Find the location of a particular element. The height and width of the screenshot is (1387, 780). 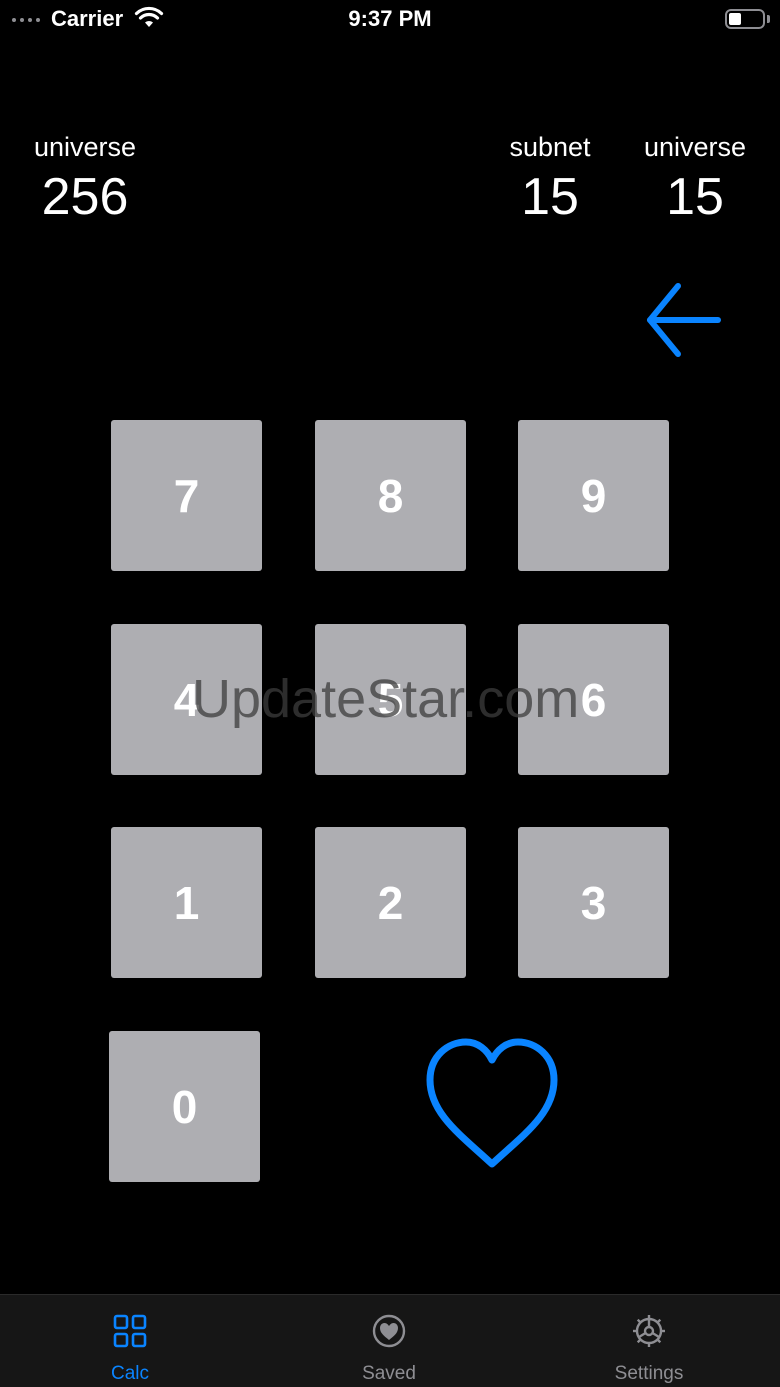

key-8-label: 8 is located at coordinates (390, 495).